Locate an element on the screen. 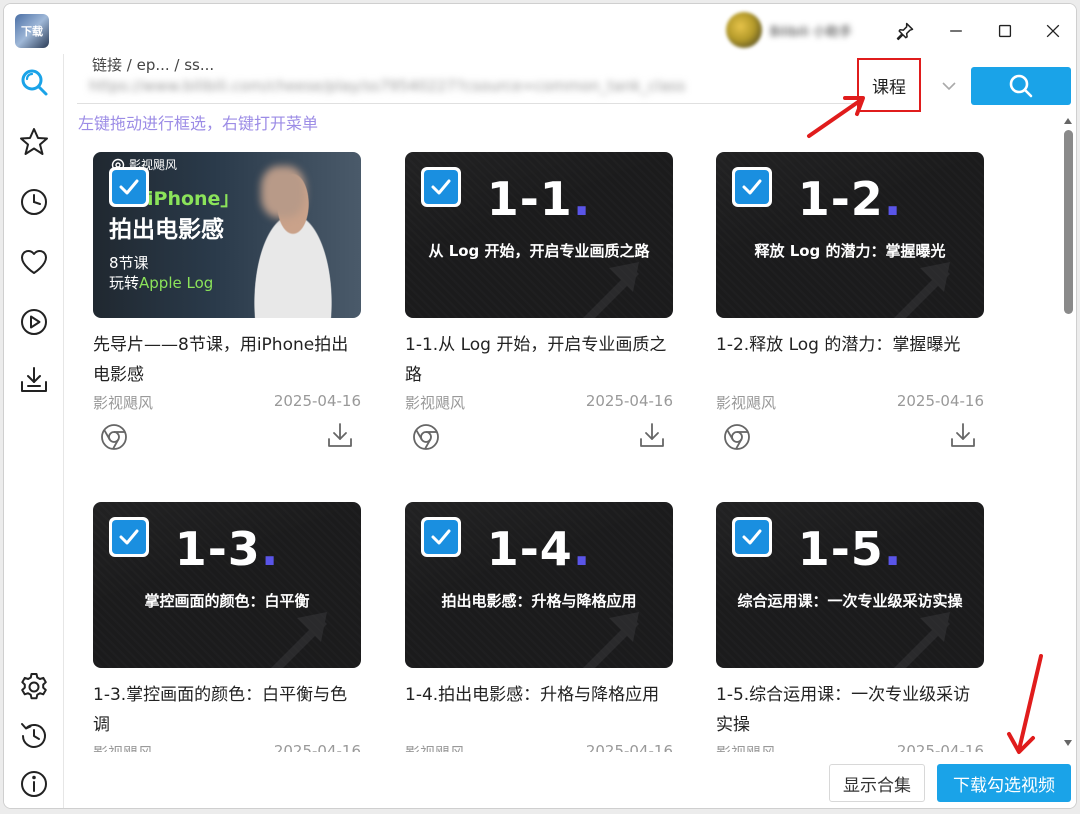 This screenshot has width=1080, height=814. type-dropdown-toggle is located at coordinates (949, 86).